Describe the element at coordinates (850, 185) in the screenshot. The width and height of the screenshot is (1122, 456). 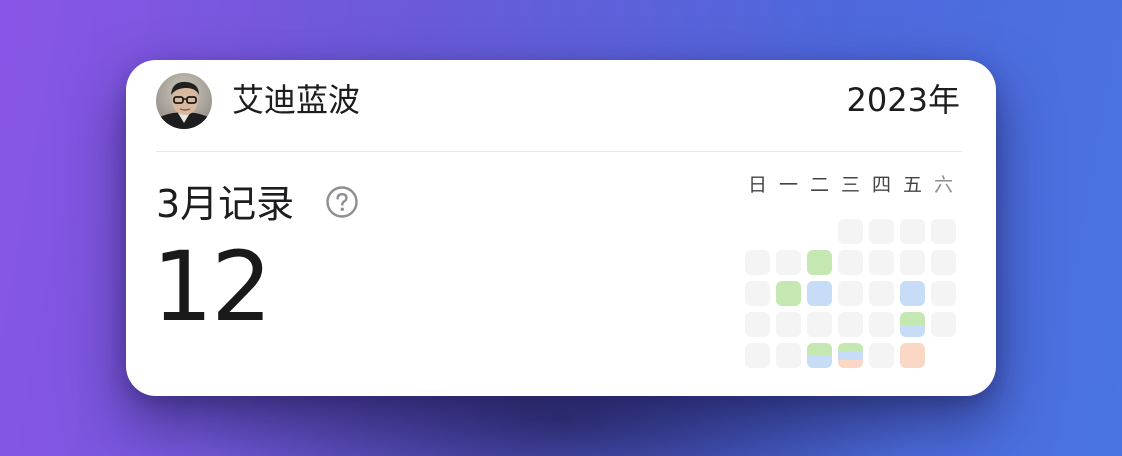
I see `weekday-label: 三` at that location.